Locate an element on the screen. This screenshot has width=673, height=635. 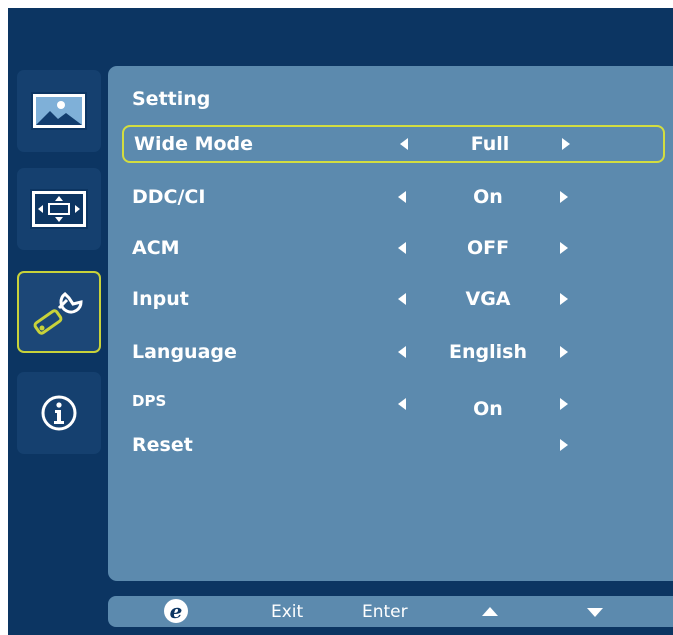
panel-title: Setting is located at coordinates (171, 99).